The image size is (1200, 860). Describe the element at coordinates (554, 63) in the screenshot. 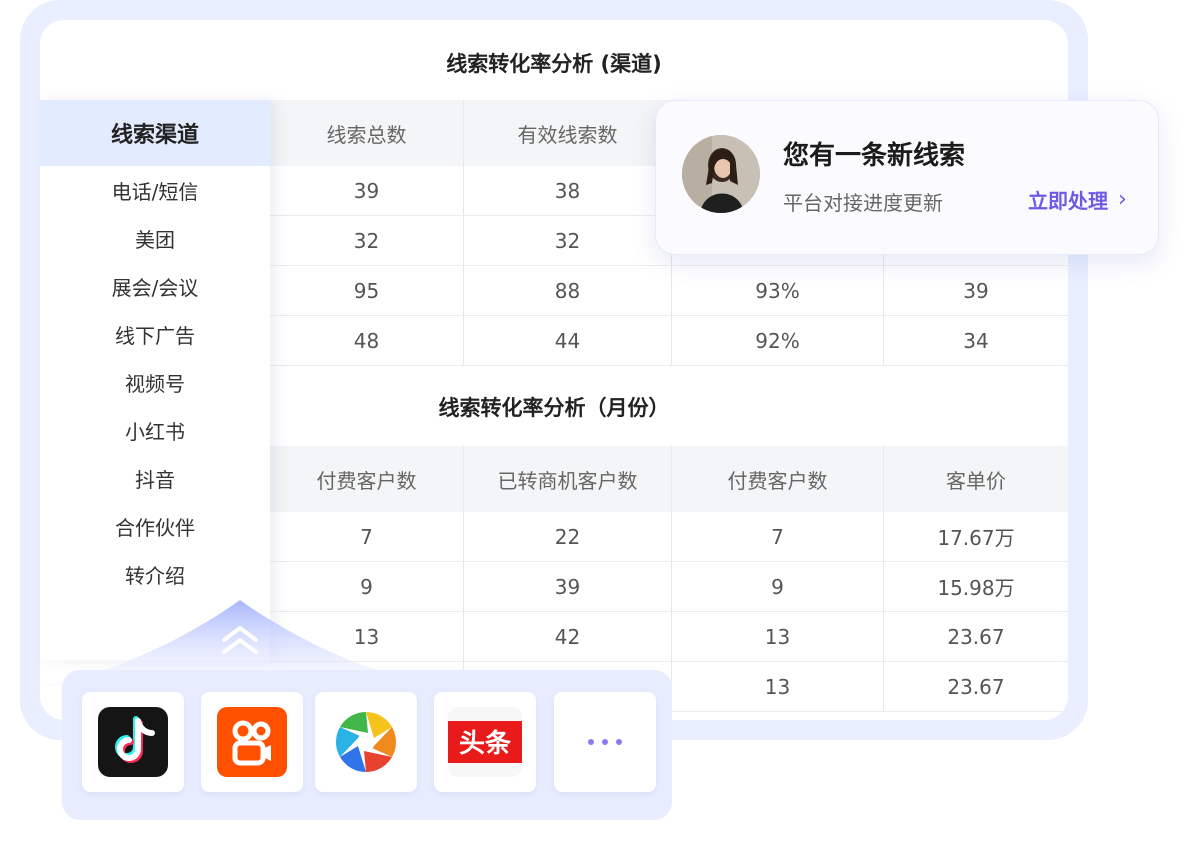

I see `channel-section-title: 线索转化率分析 (渠道)` at that location.